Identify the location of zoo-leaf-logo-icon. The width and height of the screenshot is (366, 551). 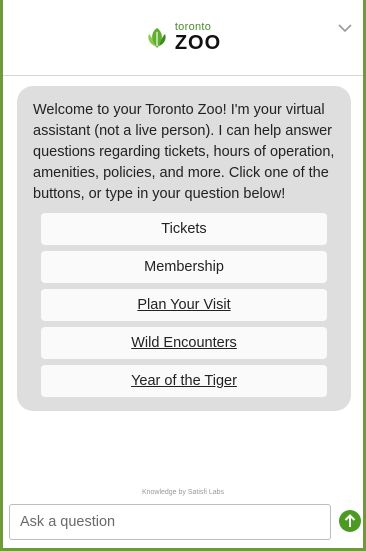
(157, 37).